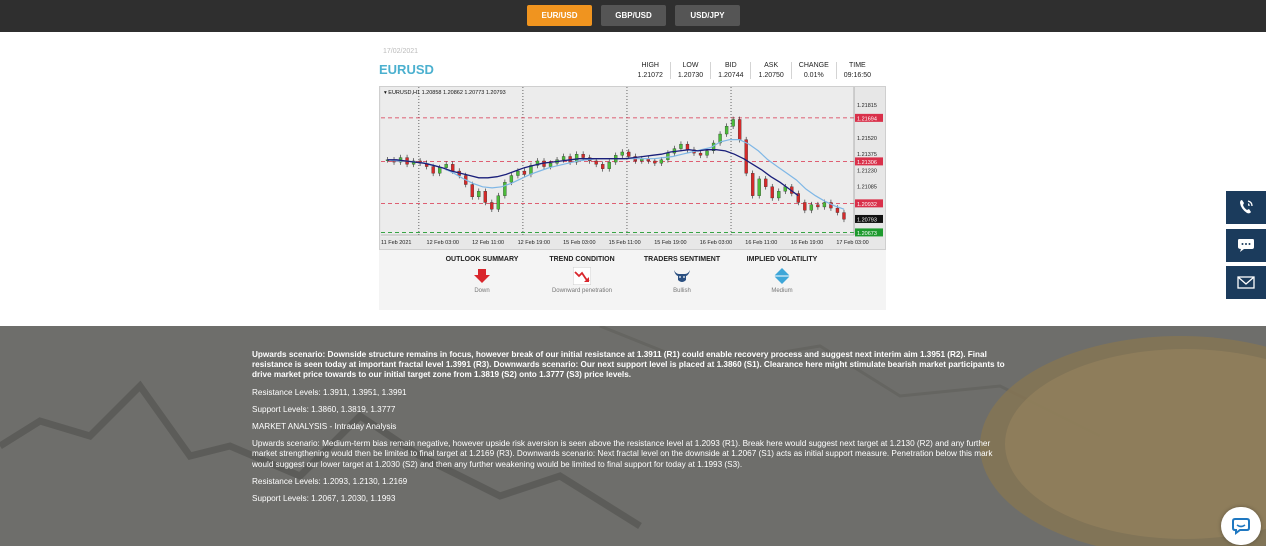  What do you see at coordinates (867, 234) in the screenshot?
I see `level-label: 1.20673` at bounding box center [867, 234].